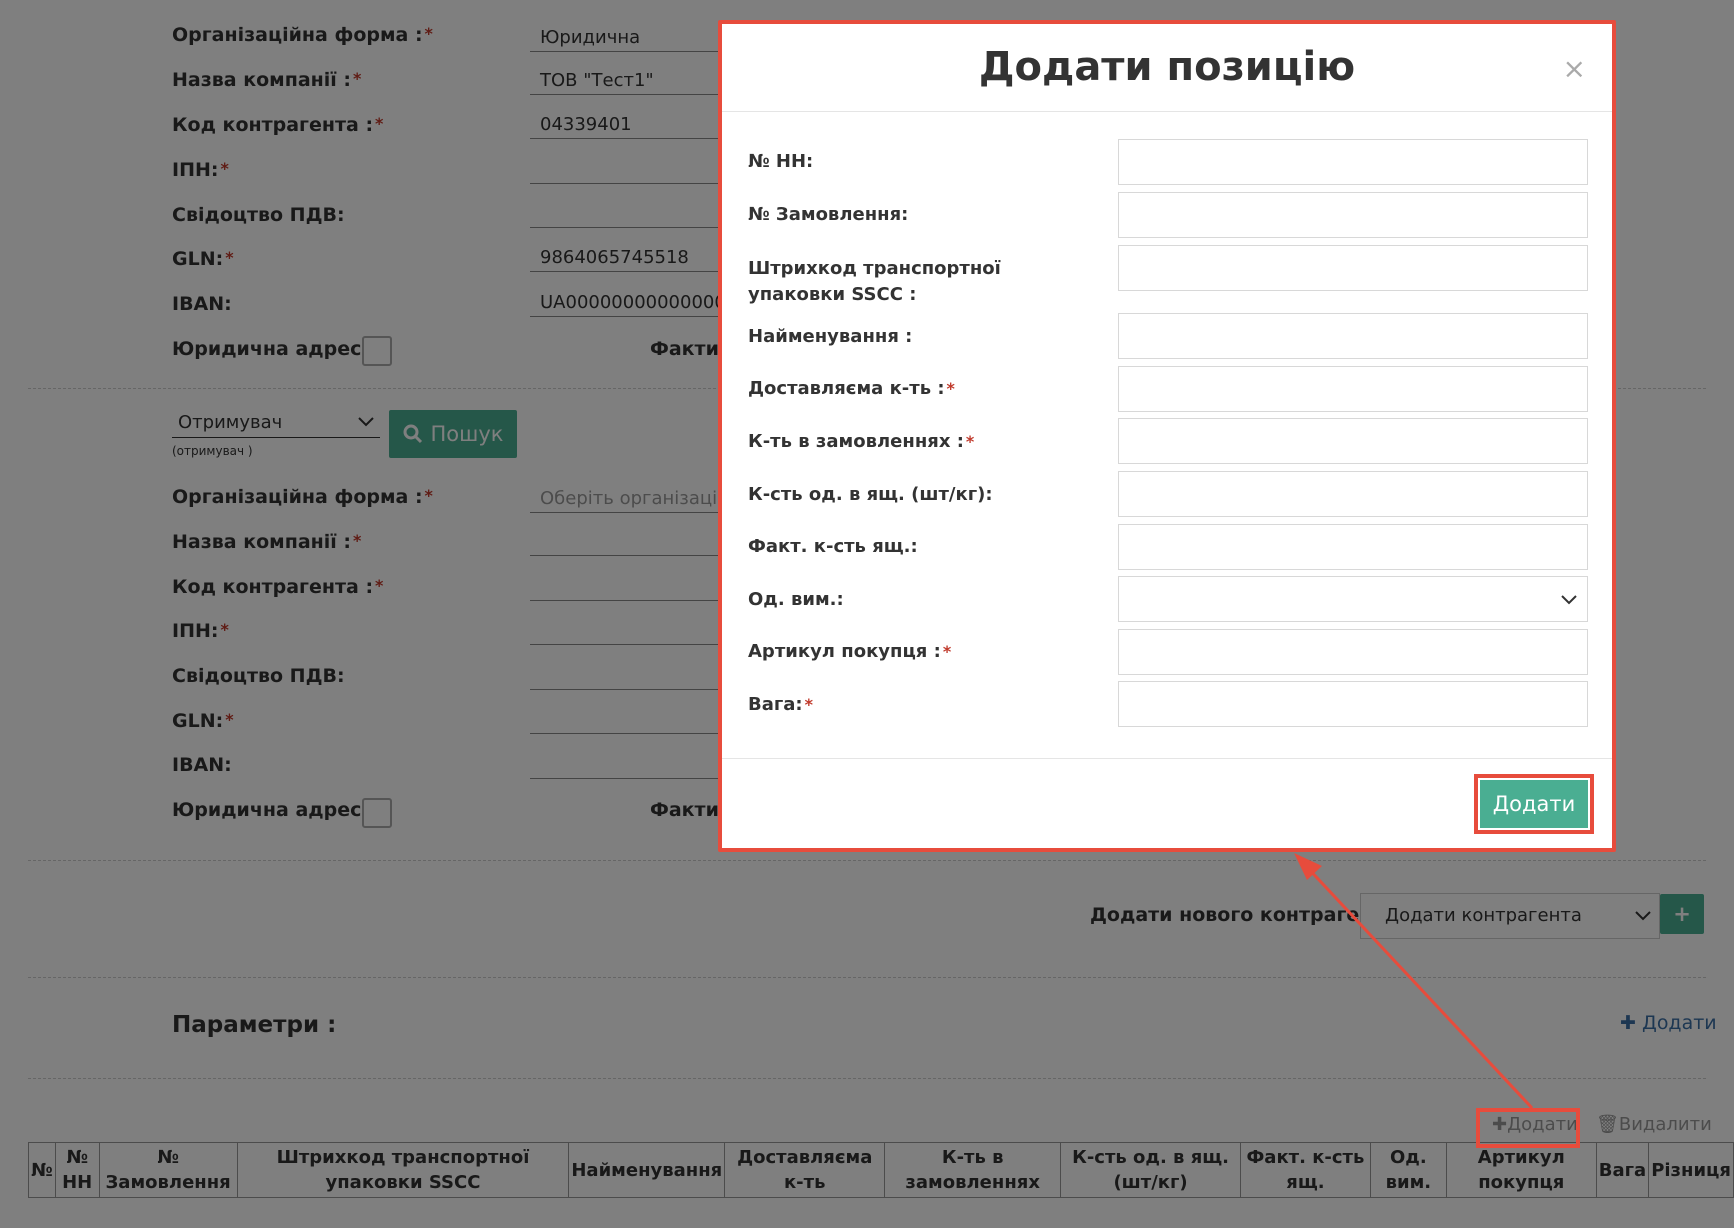  I want to click on submit-add-button: Додати, so click(1534, 804).